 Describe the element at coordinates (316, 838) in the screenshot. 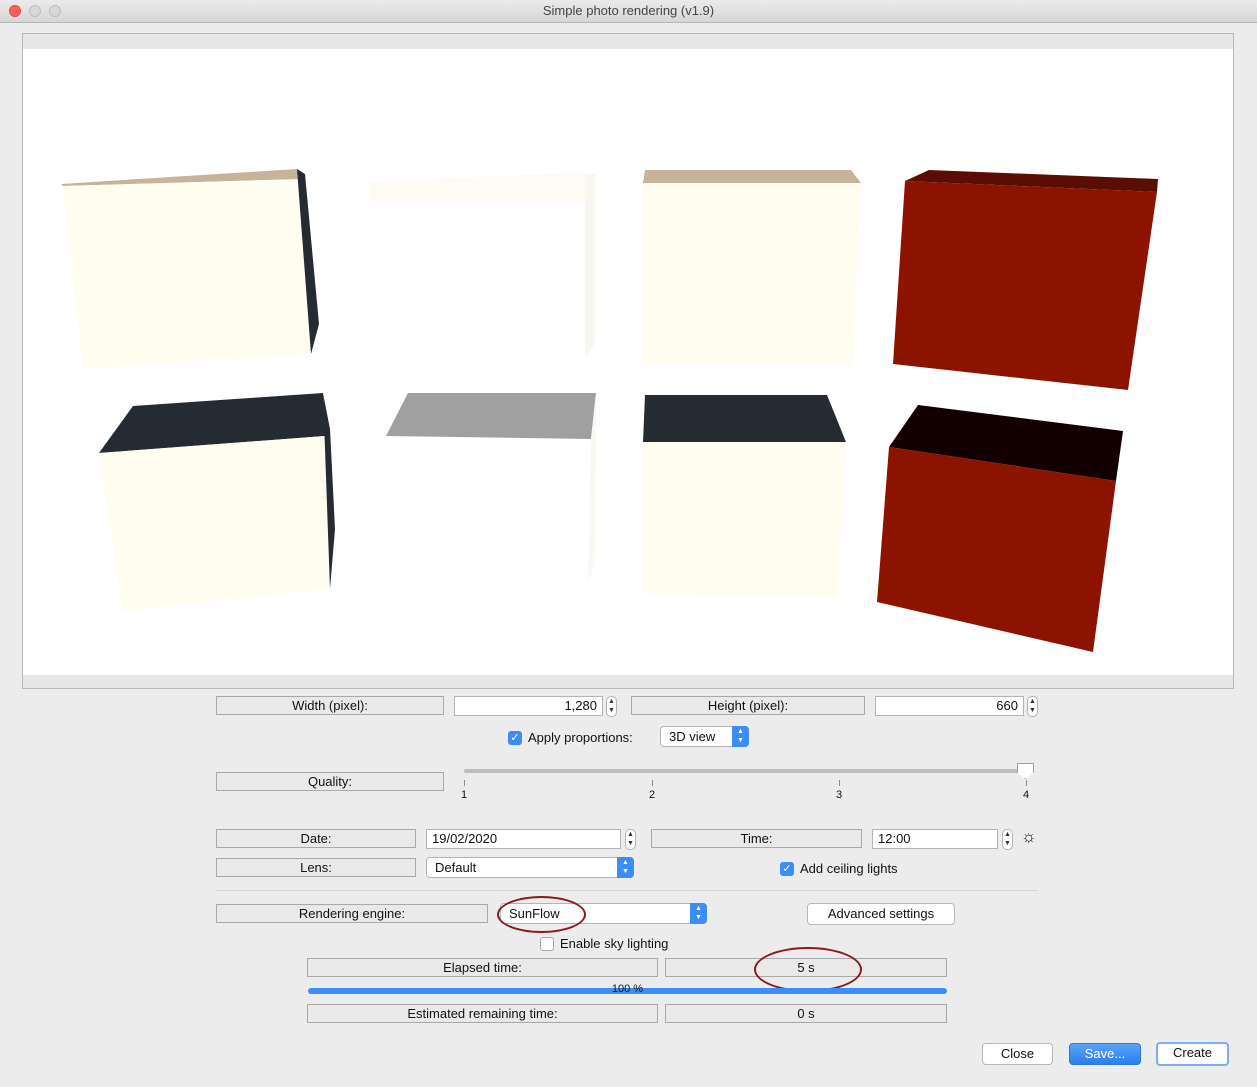

I see `date-label: Date:` at that location.